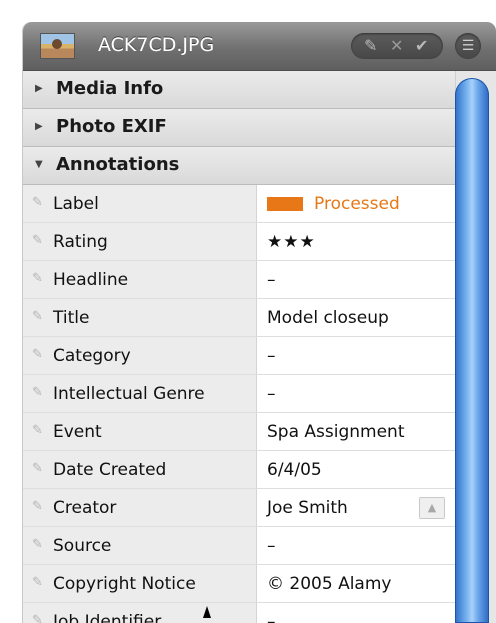  I want to click on field-row-rating: ✎ Rating ★★★, so click(239, 242).